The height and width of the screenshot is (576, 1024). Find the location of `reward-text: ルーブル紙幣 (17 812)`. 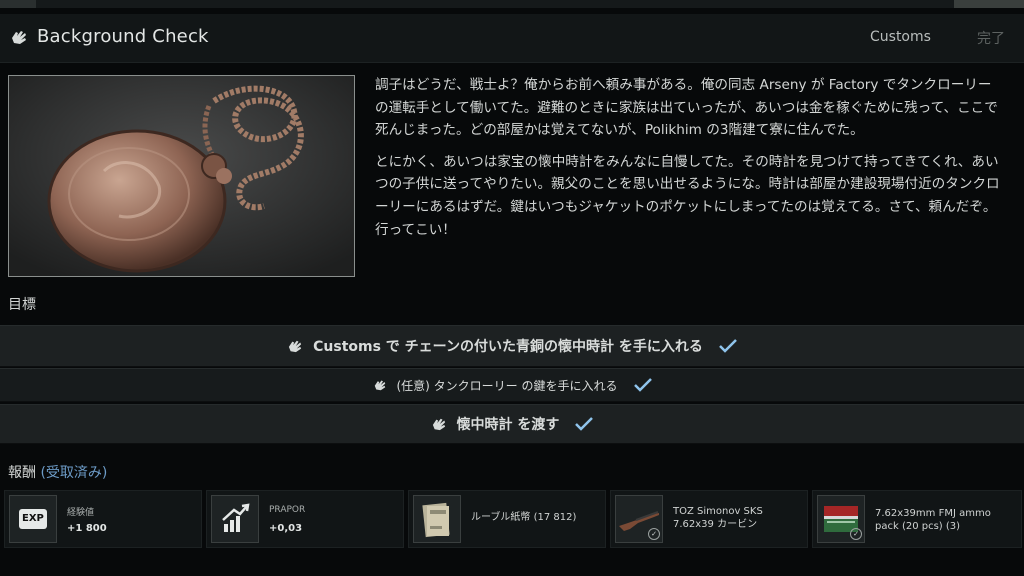

reward-text: ルーブル紙幣 (17 812) is located at coordinates (524, 517).